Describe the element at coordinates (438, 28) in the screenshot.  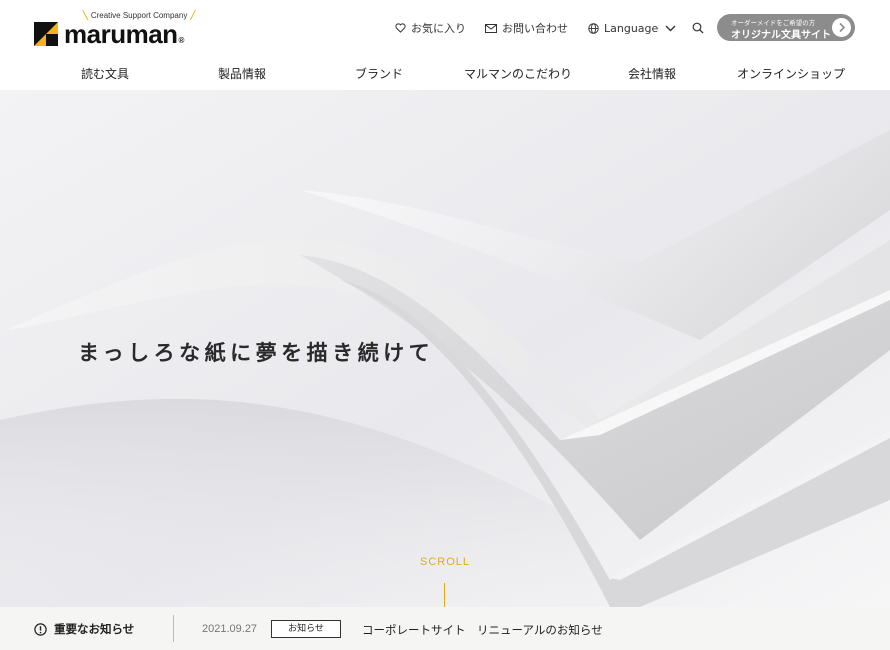
I see `favorites-label: お気に入り` at that location.